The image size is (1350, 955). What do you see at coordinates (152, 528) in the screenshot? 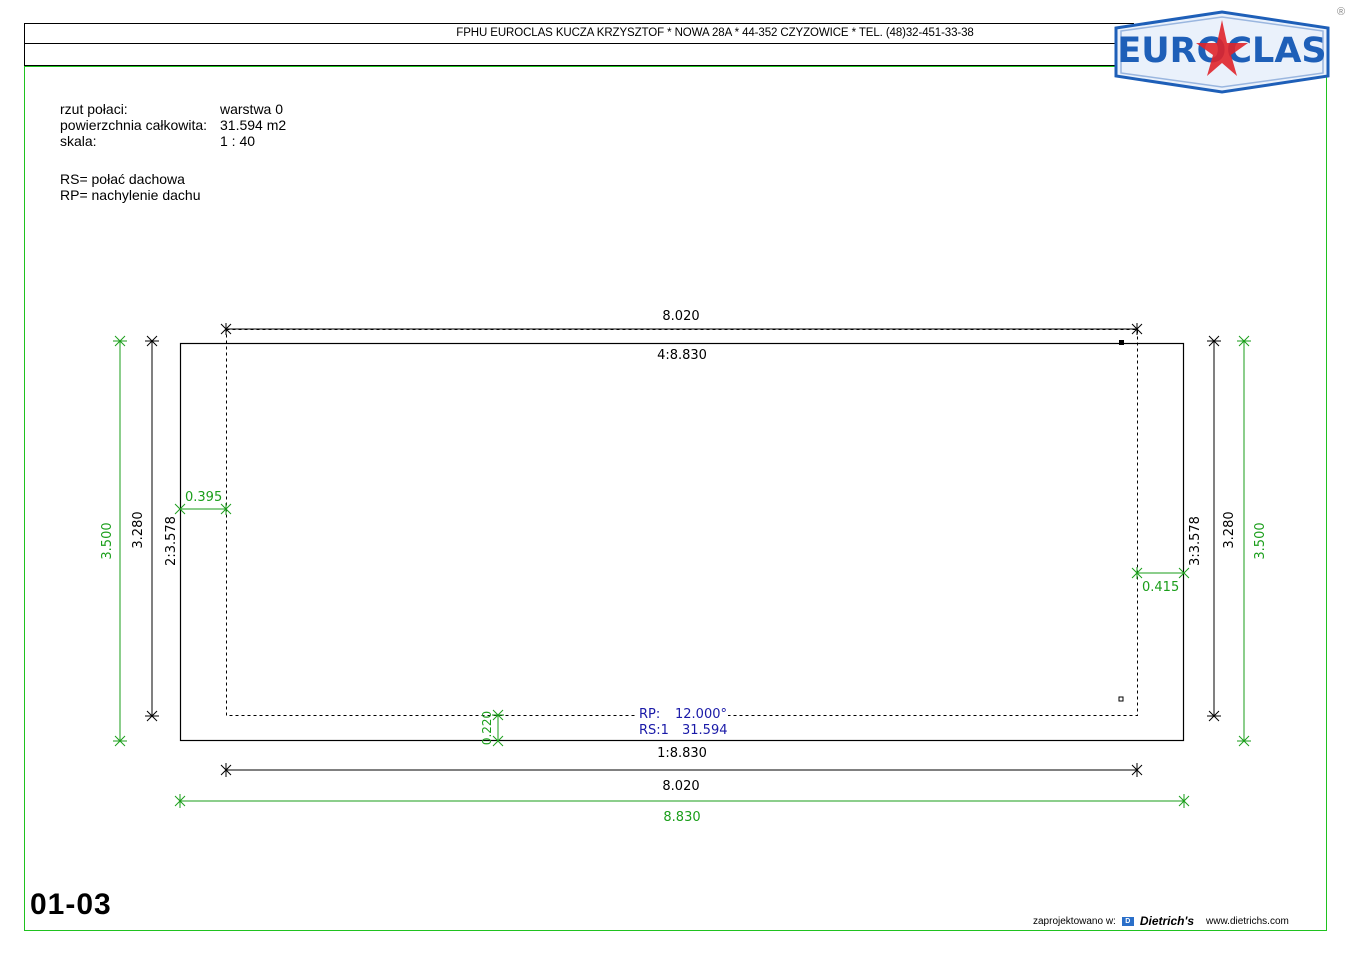
I see `dim-left-inner` at bounding box center [152, 528].